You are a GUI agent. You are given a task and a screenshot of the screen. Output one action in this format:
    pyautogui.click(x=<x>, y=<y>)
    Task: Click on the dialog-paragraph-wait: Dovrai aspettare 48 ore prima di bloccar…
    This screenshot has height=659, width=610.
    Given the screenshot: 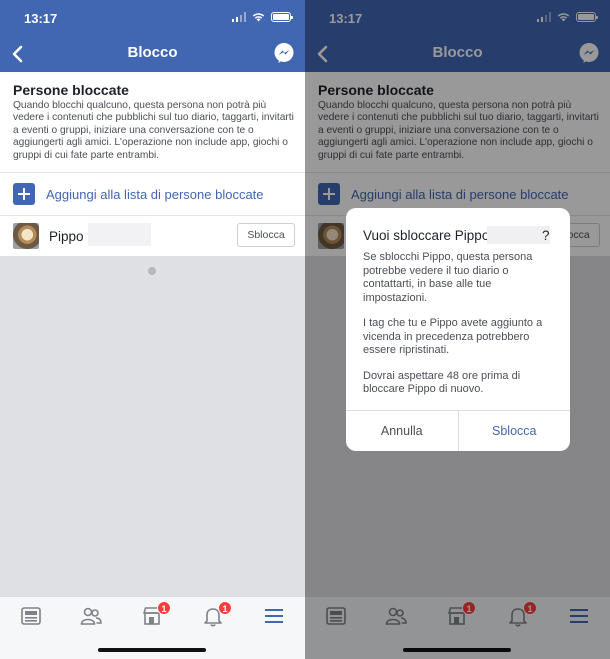 What is the action you would take?
    pyautogui.click(x=442, y=382)
    